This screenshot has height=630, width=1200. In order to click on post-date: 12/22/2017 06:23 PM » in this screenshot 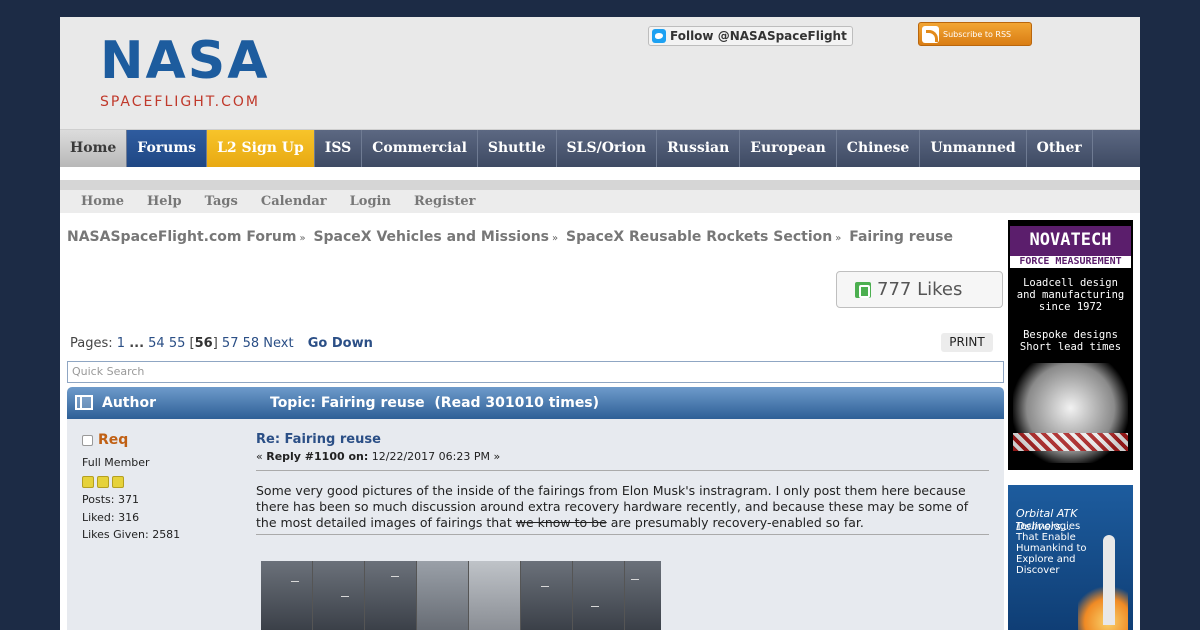, I will do `click(434, 456)`.